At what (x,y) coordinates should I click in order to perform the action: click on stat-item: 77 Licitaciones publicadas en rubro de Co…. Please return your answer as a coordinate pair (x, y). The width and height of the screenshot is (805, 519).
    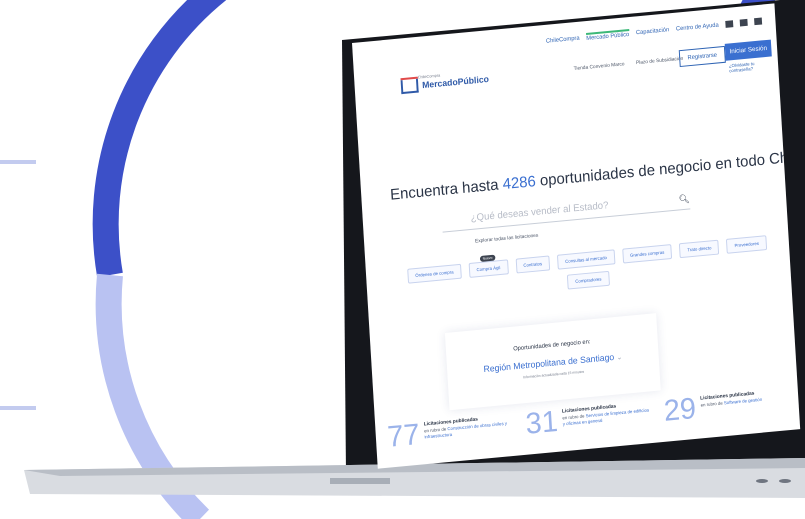
    Looking at the image, I should click on (450, 433).